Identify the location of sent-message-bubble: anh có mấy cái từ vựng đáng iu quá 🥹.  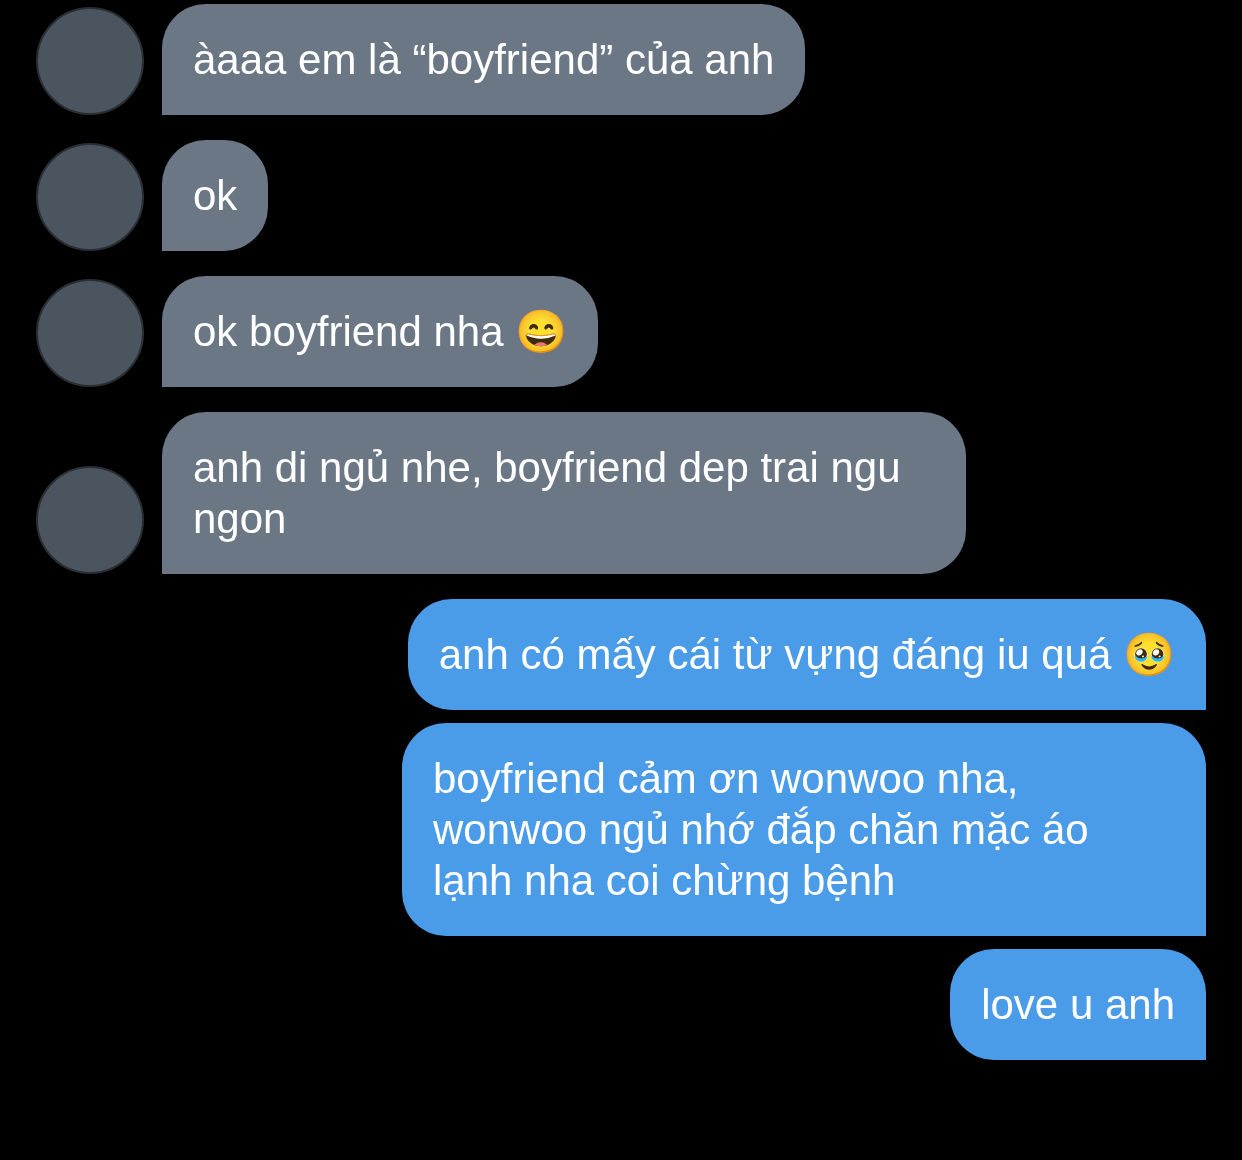
(806, 654).